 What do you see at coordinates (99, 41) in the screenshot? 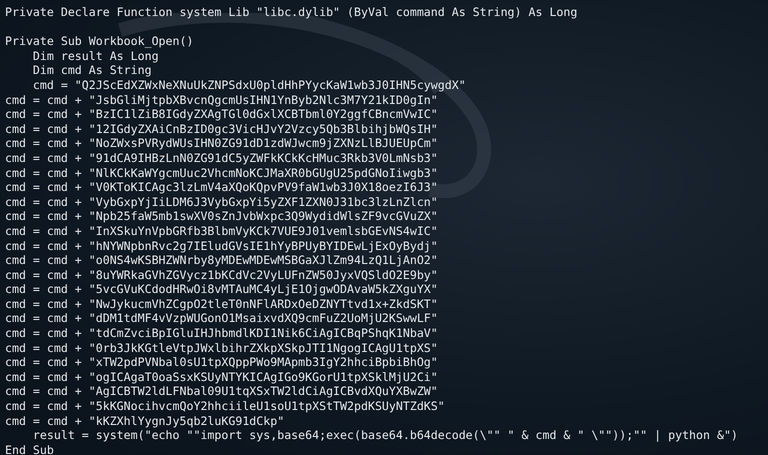
I see `code-line: Private Sub Workbook_Open()` at bounding box center [99, 41].